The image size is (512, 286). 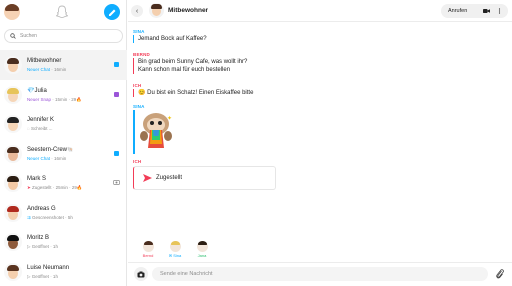 What do you see at coordinates (63, 154) in the screenshot?
I see `chat-item-seestern-crew: Seestern-Crew🐚 Neuer Chat · 16min` at bounding box center [63, 154].